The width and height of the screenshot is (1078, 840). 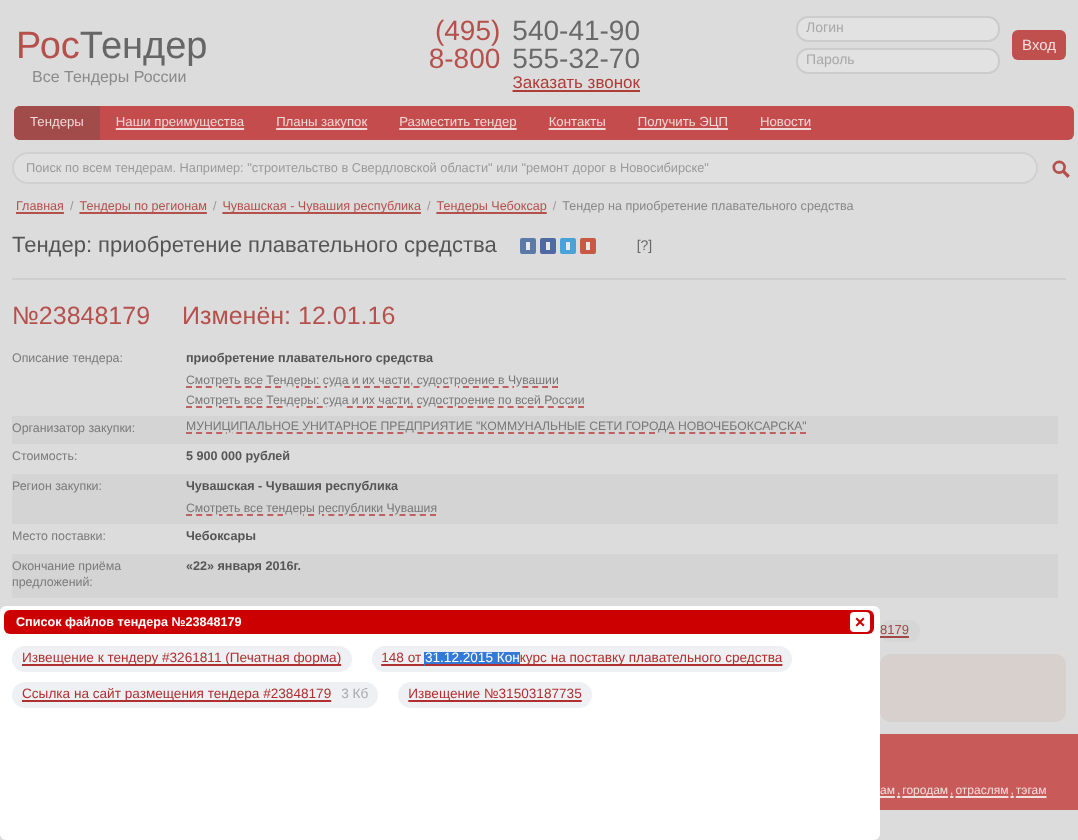 I want to click on close-button: ×, so click(x=860, y=622).